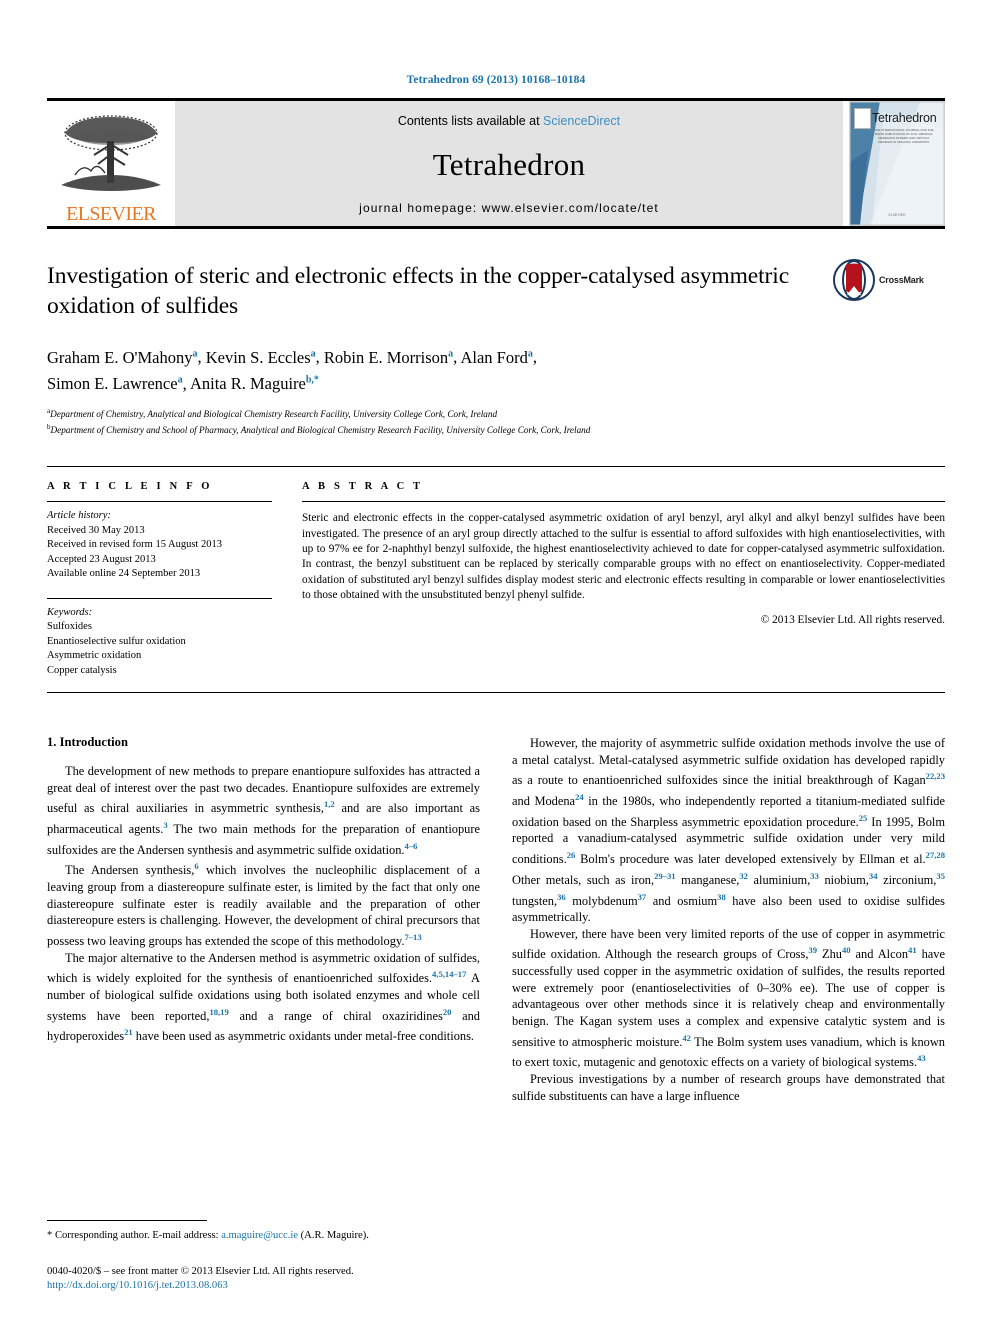 The image size is (992, 1323). What do you see at coordinates (581, 121) in the screenshot?
I see `sciencedirect-link: ScienceDirect` at bounding box center [581, 121].